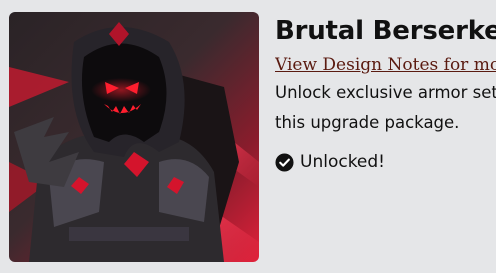 This screenshot has width=496, height=273. What do you see at coordinates (385, 65) in the screenshot?
I see `design-notes-link: View Design Notes for more info` at bounding box center [385, 65].